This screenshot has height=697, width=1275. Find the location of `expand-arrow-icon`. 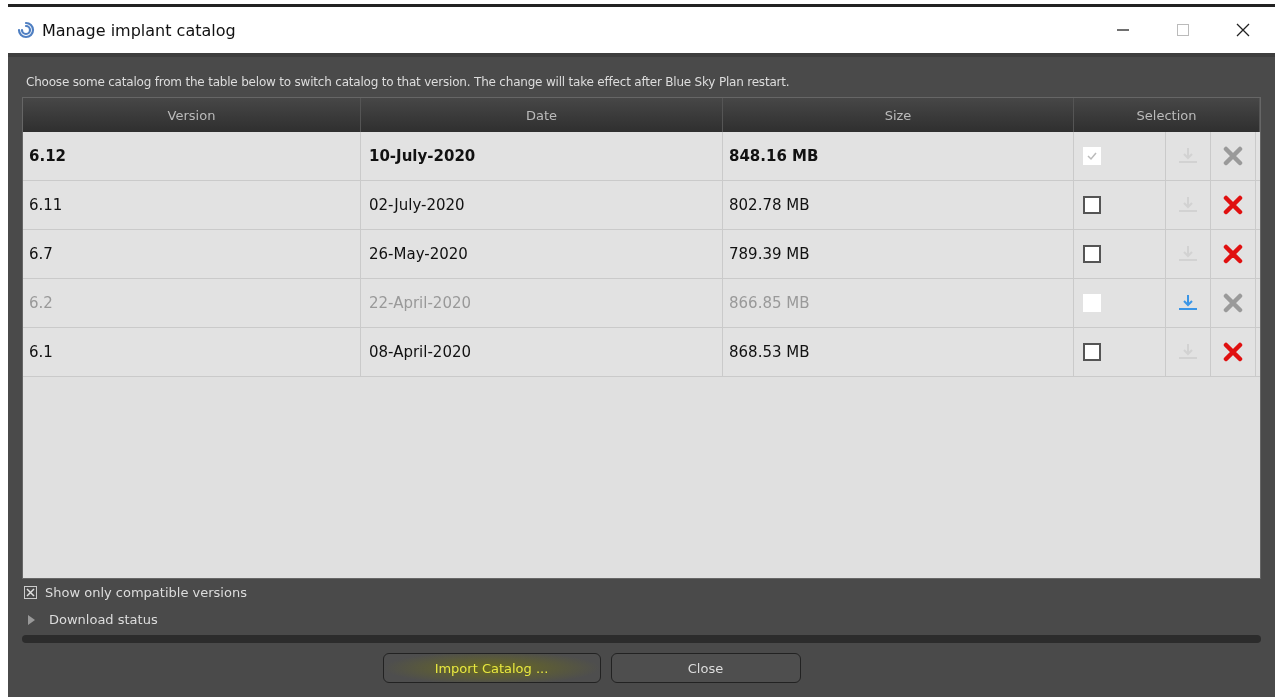

expand-arrow-icon is located at coordinates (31, 619).